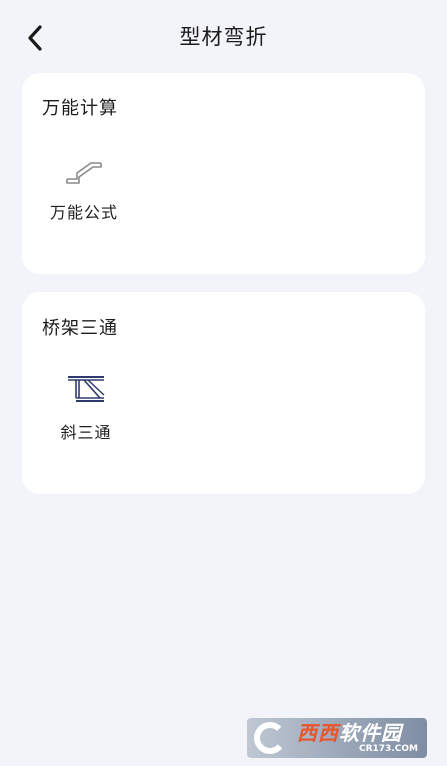 This screenshot has width=447, height=766. Describe the element at coordinates (270, 738) in the screenshot. I see `c-logo-icon` at that location.